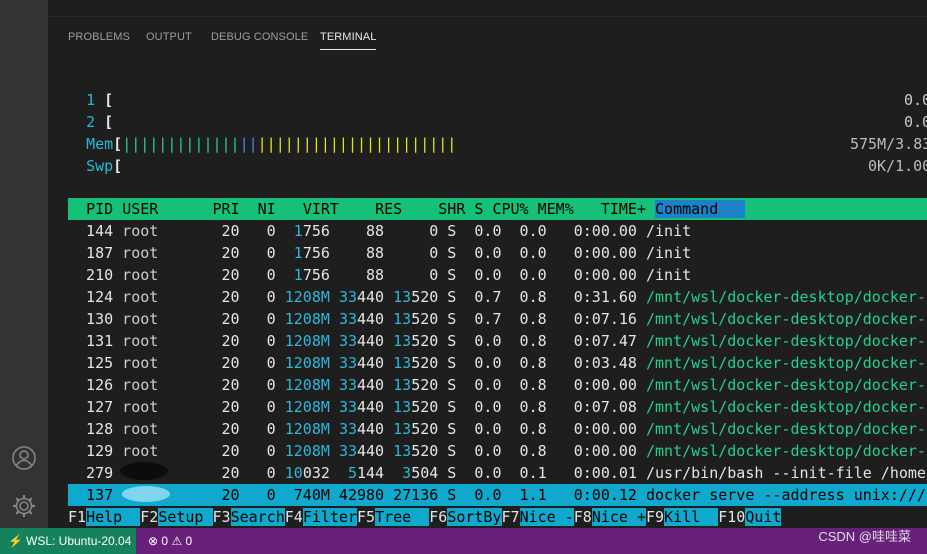 Image resolution: width=927 pixels, height=554 pixels. I want to click on fkey-f7: F7, so click(510, 517).